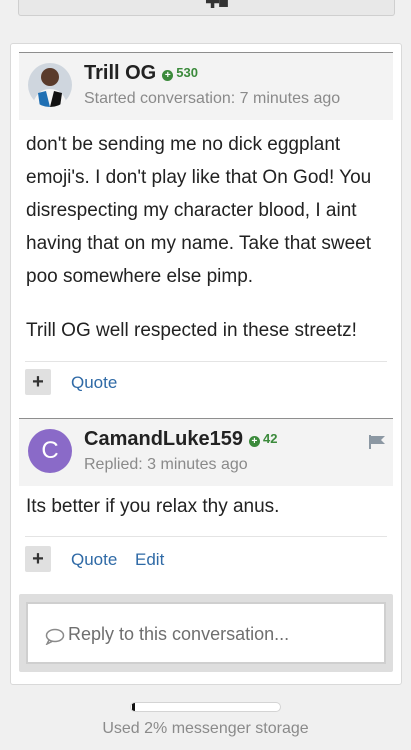  Describe the element at coordinates (212, 98) in the screenshot. I see `message-meta: Started conversation: 7 minutes ago` at that location.